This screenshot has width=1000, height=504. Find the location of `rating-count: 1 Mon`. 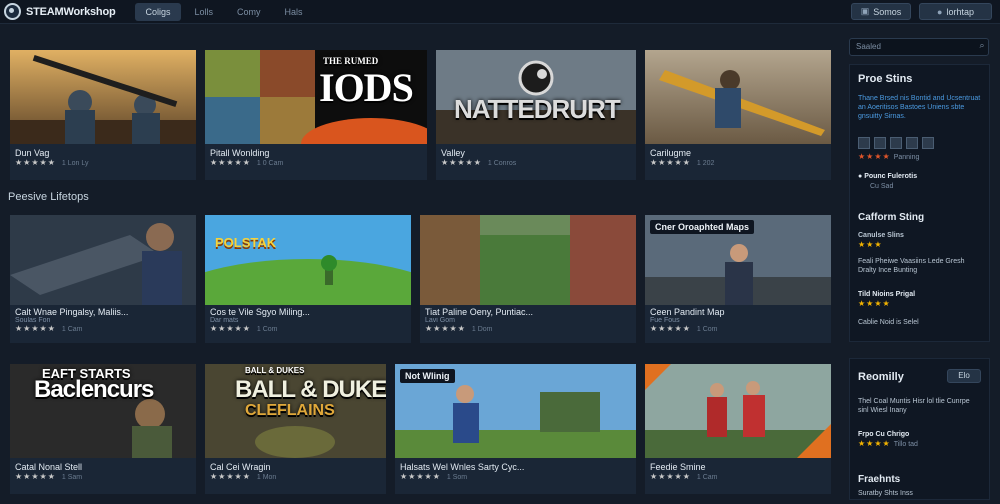

rating-count: 1 Mon is located at coordinates (266, 477).